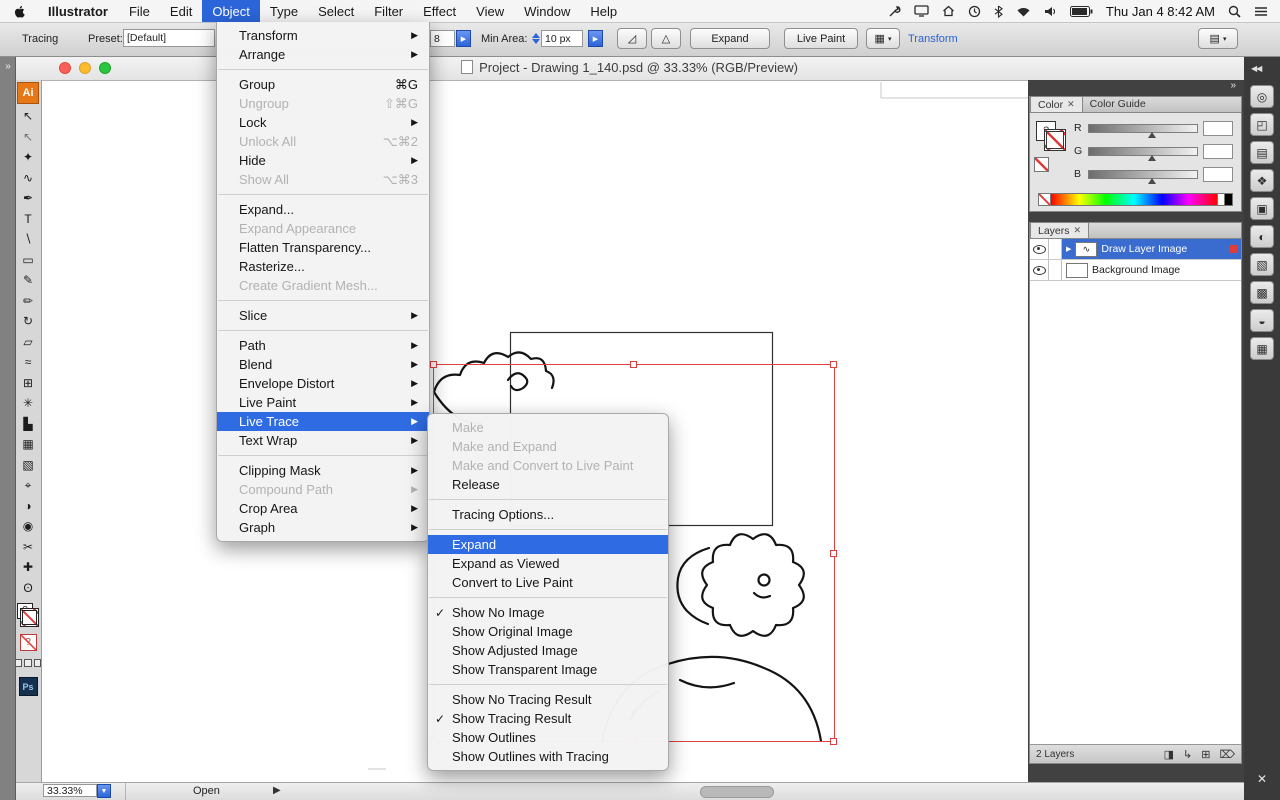 Image resolution: width=1280 pixels, height=800 pixels. I want to click on menu-item-expand: Expand, so click(548, 544).